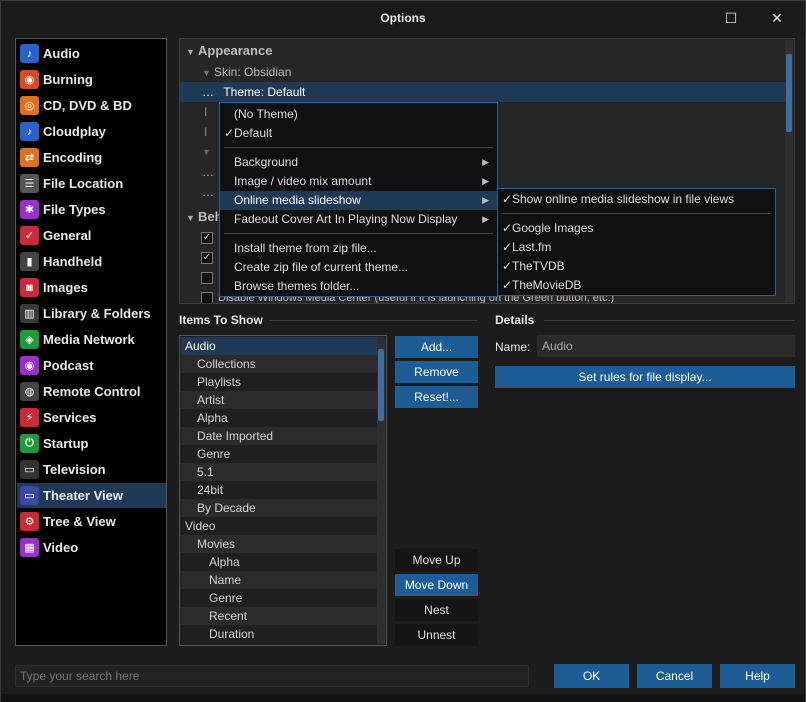 The width and height of the screenshot is (806, 702). I want to click on list-item: Artist, so click(279, 400).